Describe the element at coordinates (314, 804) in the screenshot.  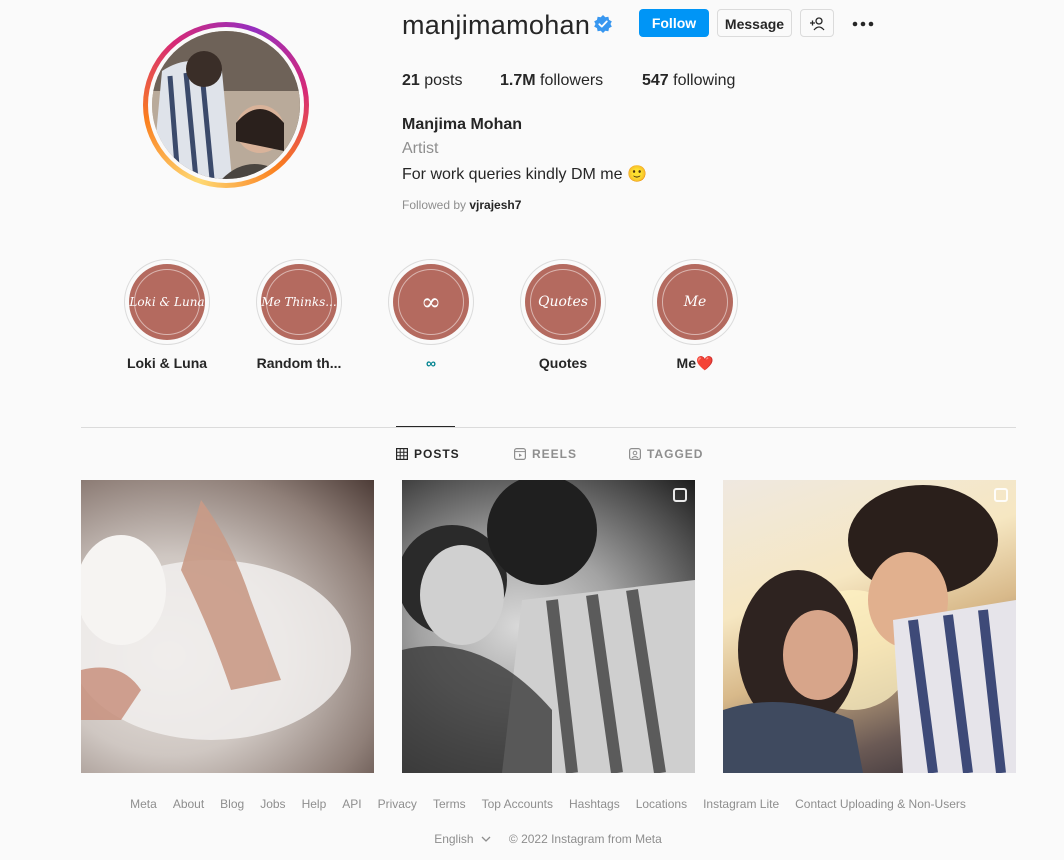
I see `footer-link-help: Help` at that location.